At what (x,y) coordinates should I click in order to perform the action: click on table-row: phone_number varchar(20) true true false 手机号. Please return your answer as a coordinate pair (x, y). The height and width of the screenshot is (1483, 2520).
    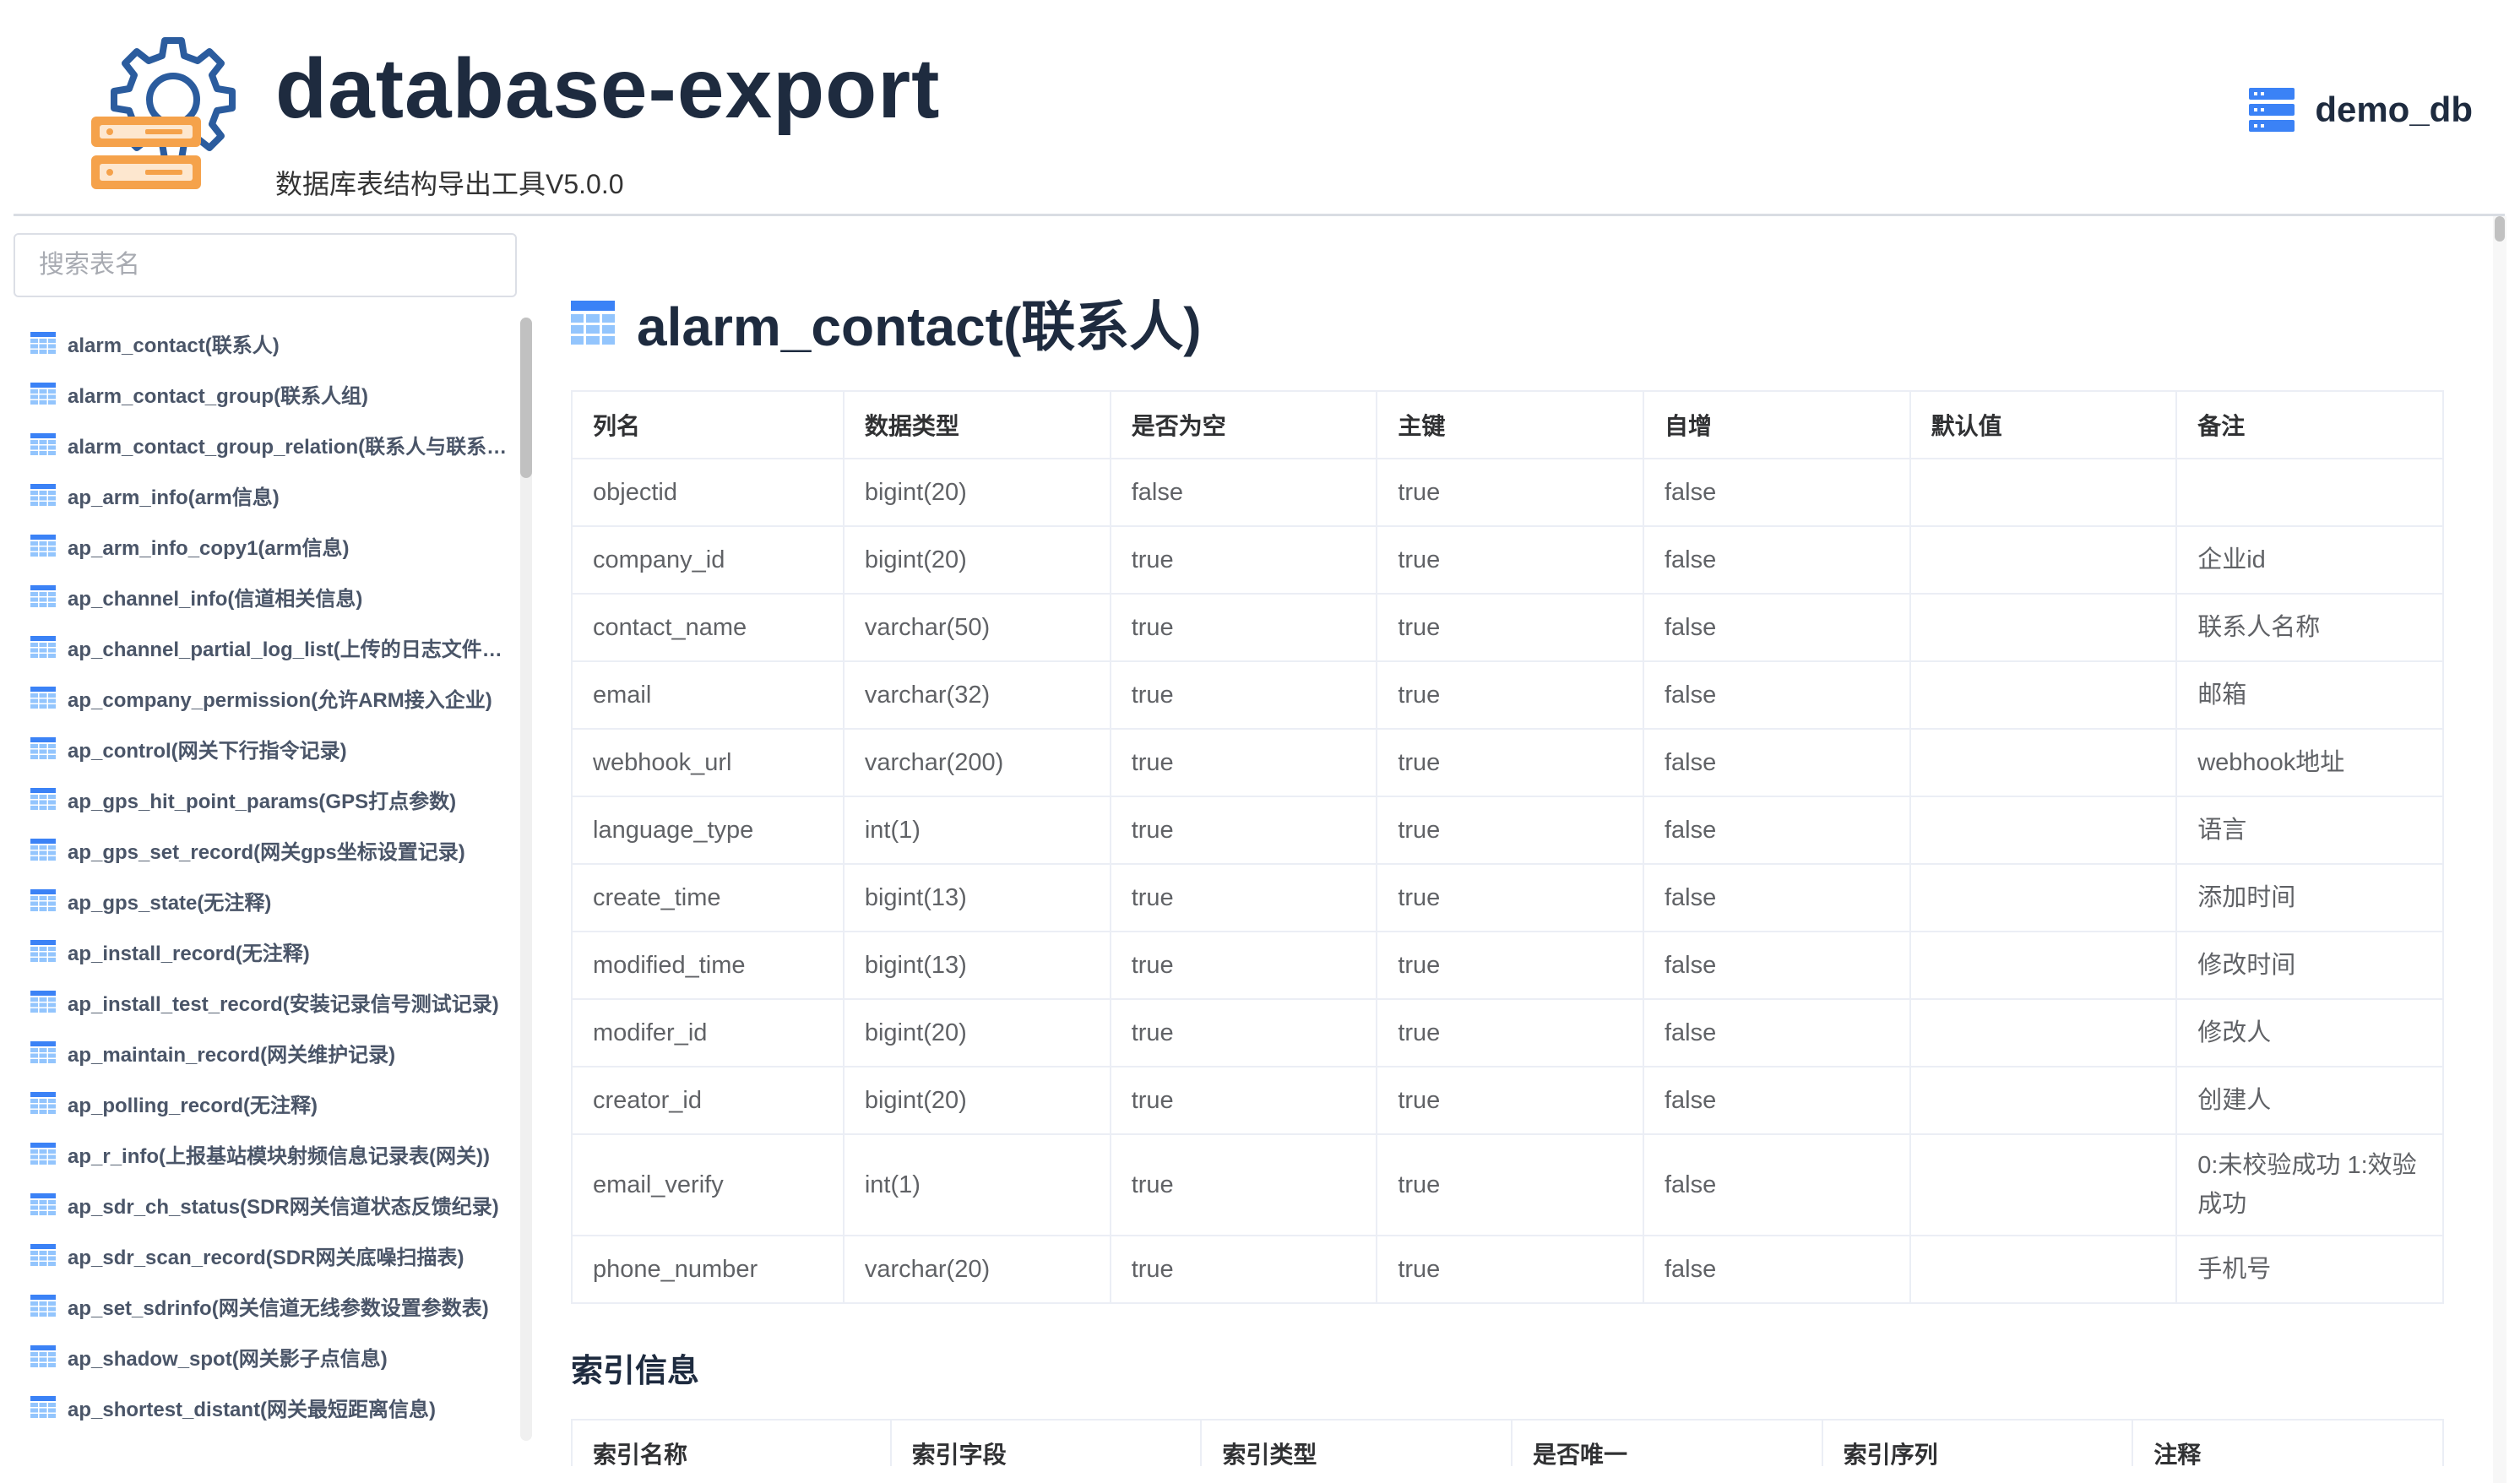
    Looking at the image, I should click on (1507, 1269).